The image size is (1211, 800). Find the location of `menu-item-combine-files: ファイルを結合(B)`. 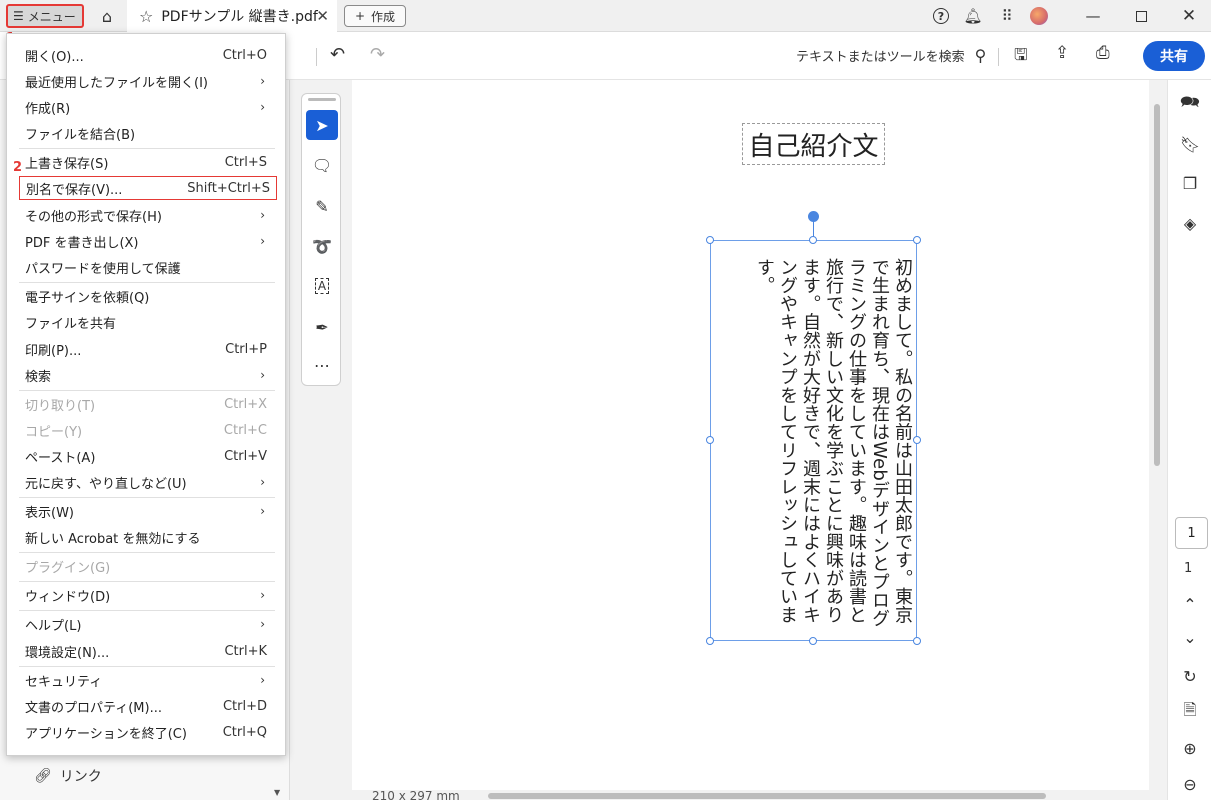

menu-item-combine-files: ファイルを結合(B) is located at coordinates (146, 133).